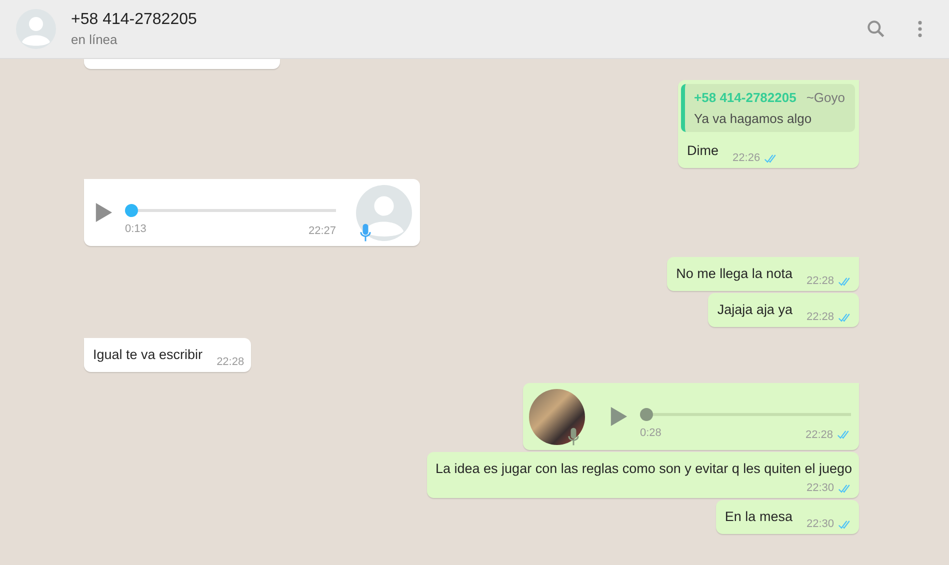  I want to click on message-text: En la mesa, so click(758, 517).